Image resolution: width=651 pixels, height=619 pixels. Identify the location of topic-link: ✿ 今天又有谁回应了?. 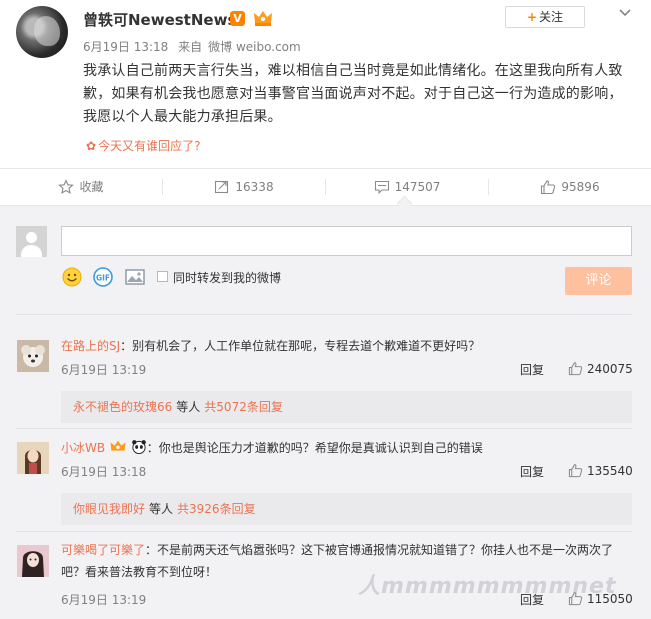
(143, 145).